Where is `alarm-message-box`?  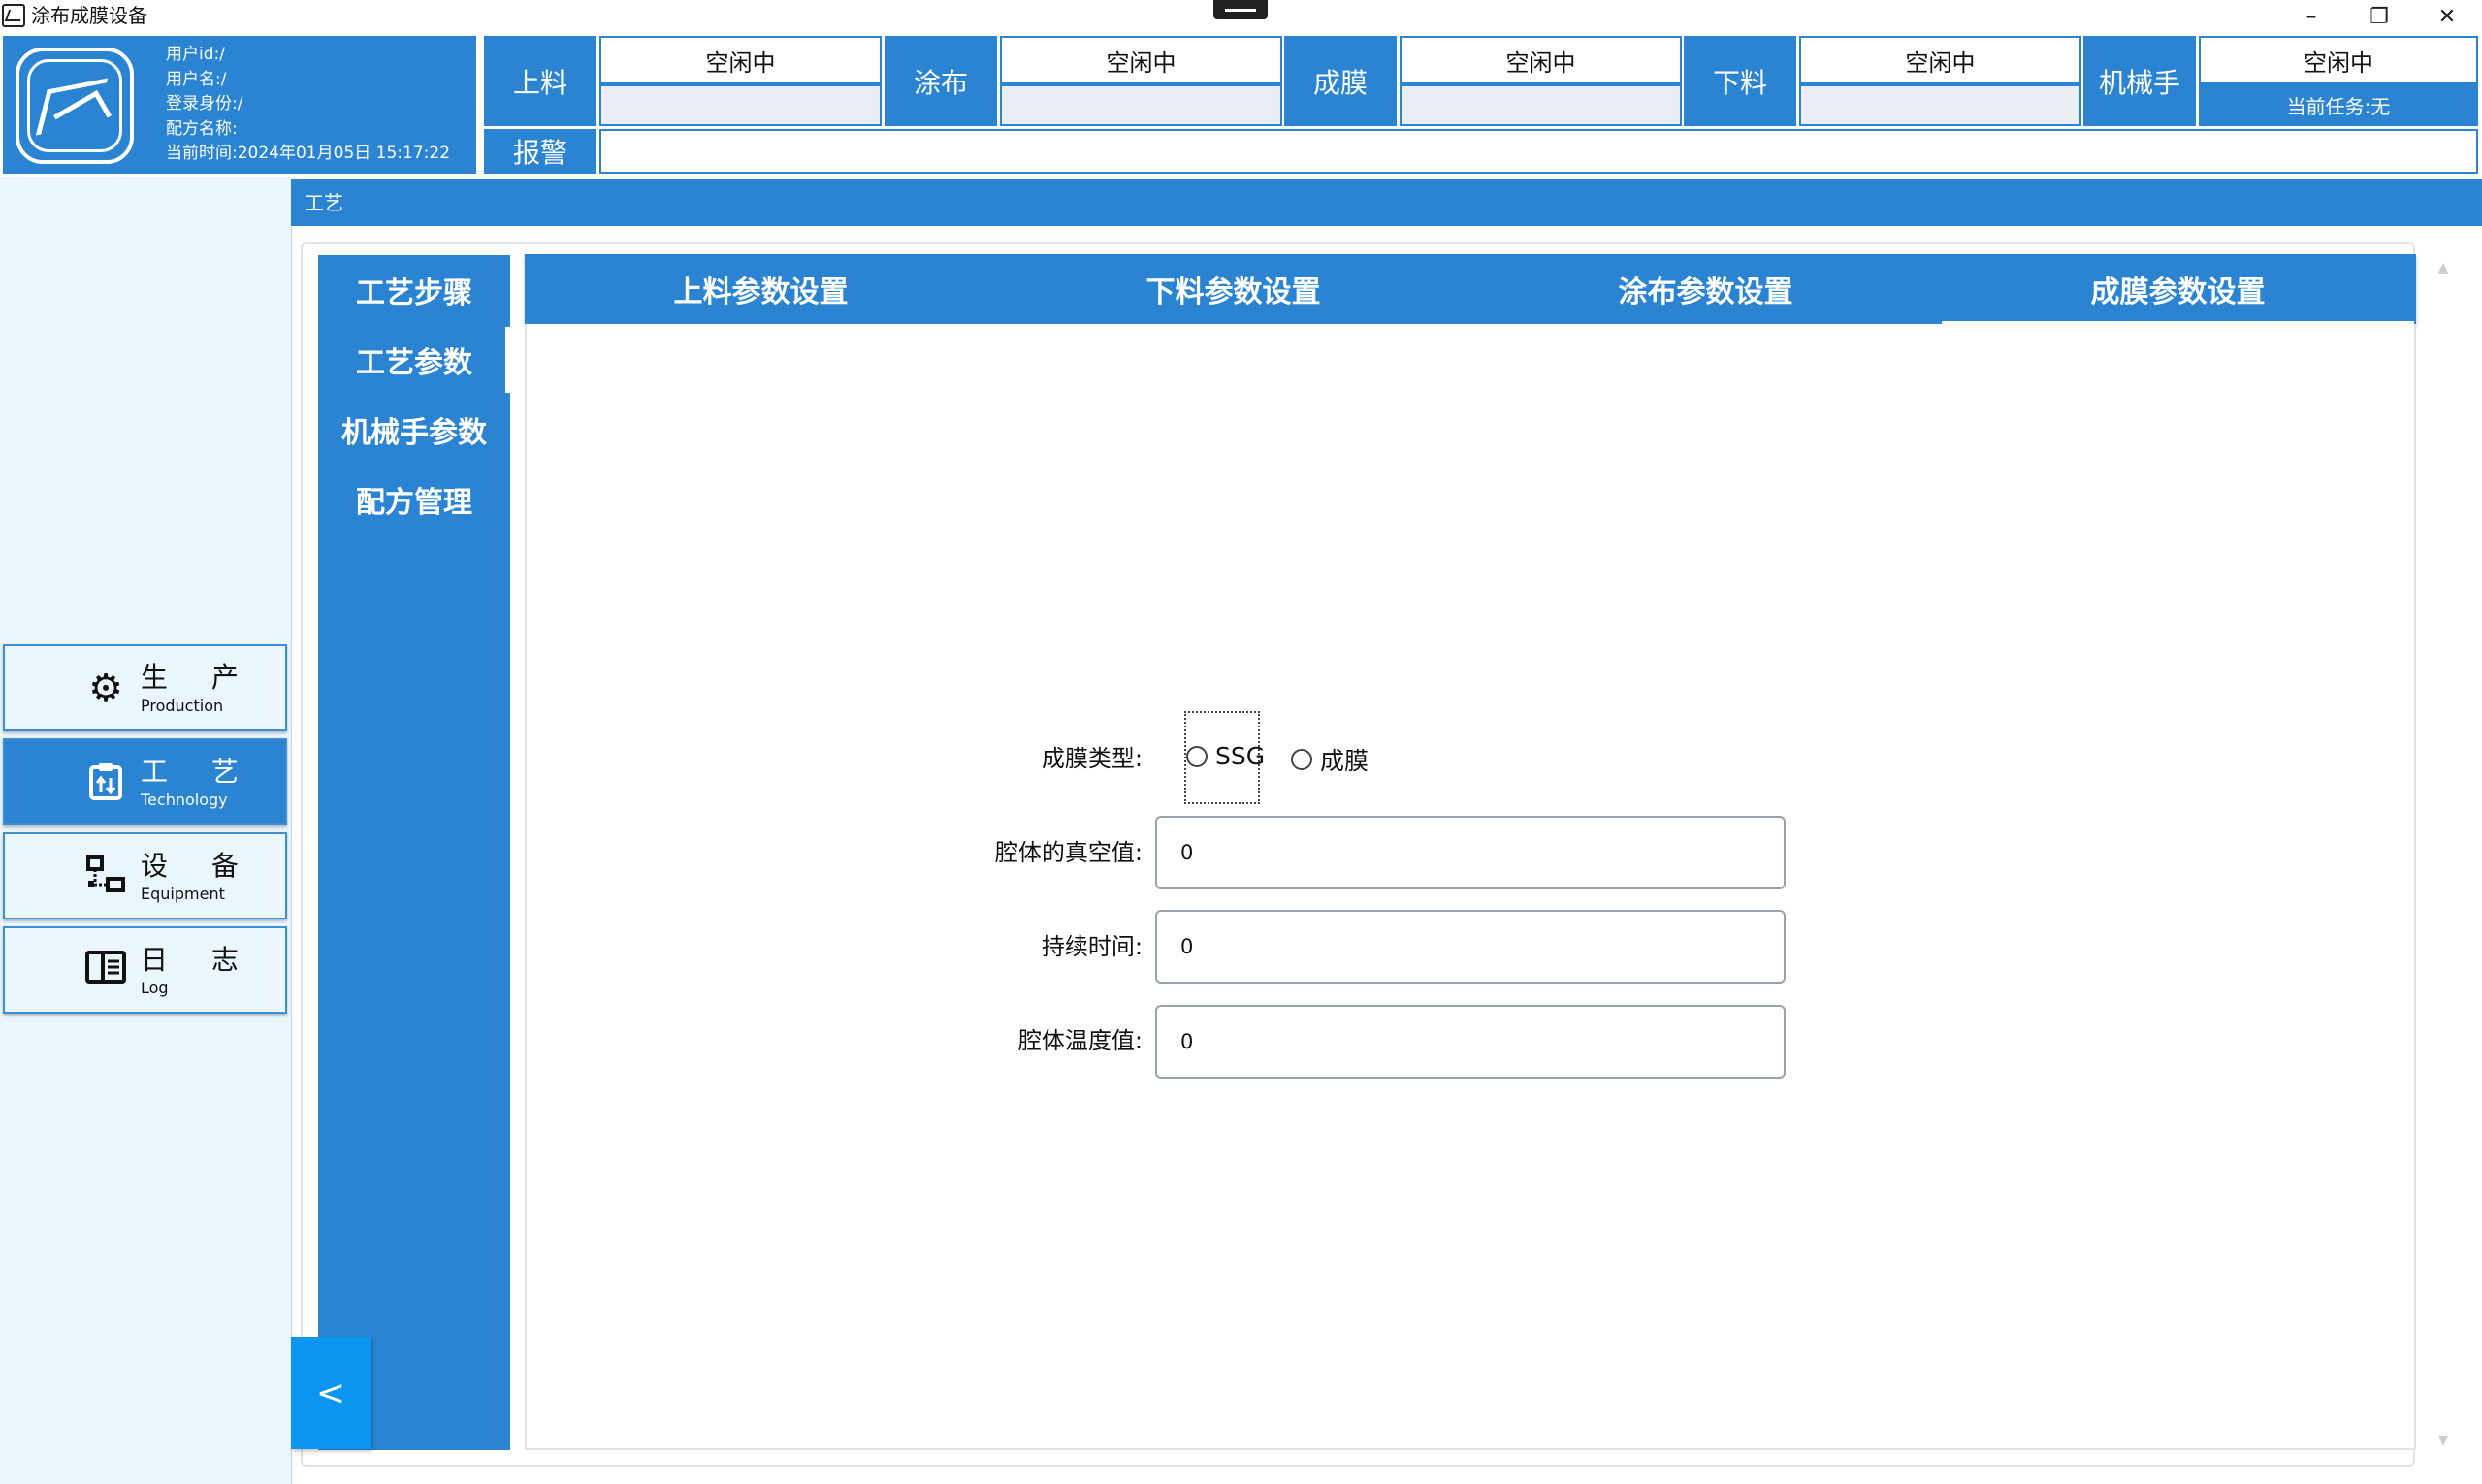
alarm-message-box is located at coordinates (1538, 152).